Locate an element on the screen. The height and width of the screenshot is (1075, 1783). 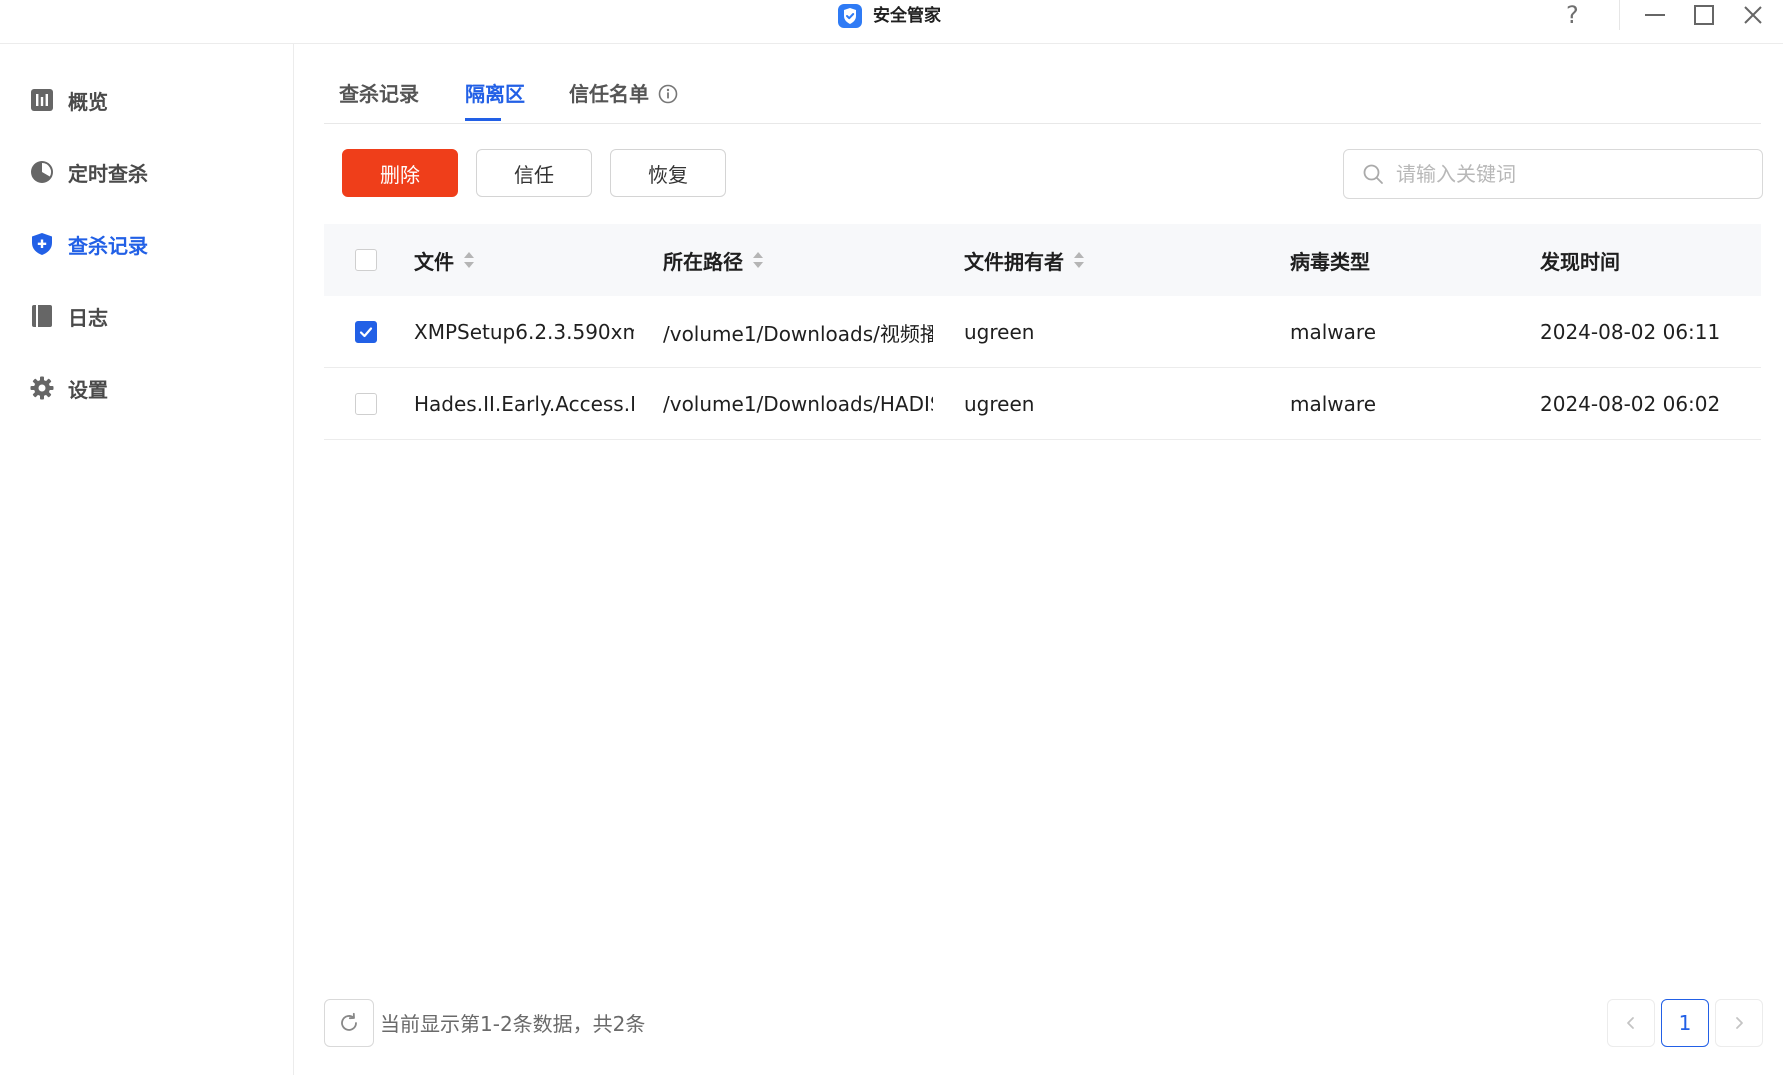
trust-button: 信任 is located at coordinates (534, 173).